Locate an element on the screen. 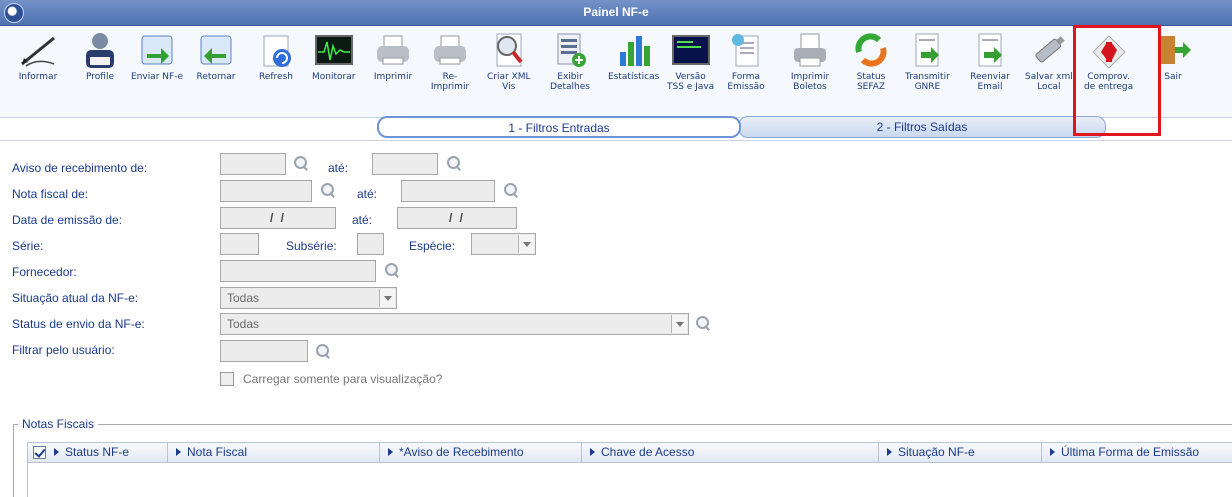  column-aviso-recebimento: *Aviso de Recebimento is located at coordinates (481, 452).